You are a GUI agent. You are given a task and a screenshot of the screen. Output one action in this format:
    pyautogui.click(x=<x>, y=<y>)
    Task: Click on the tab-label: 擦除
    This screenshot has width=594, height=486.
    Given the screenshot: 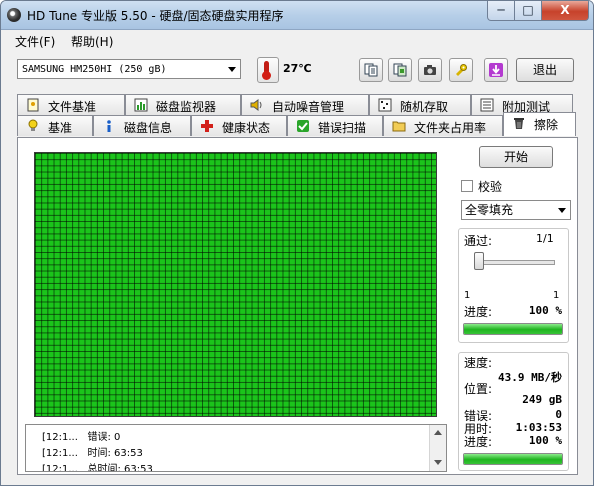 What is the action you would take?
    pyautogui.click(x=546, y=125)
    